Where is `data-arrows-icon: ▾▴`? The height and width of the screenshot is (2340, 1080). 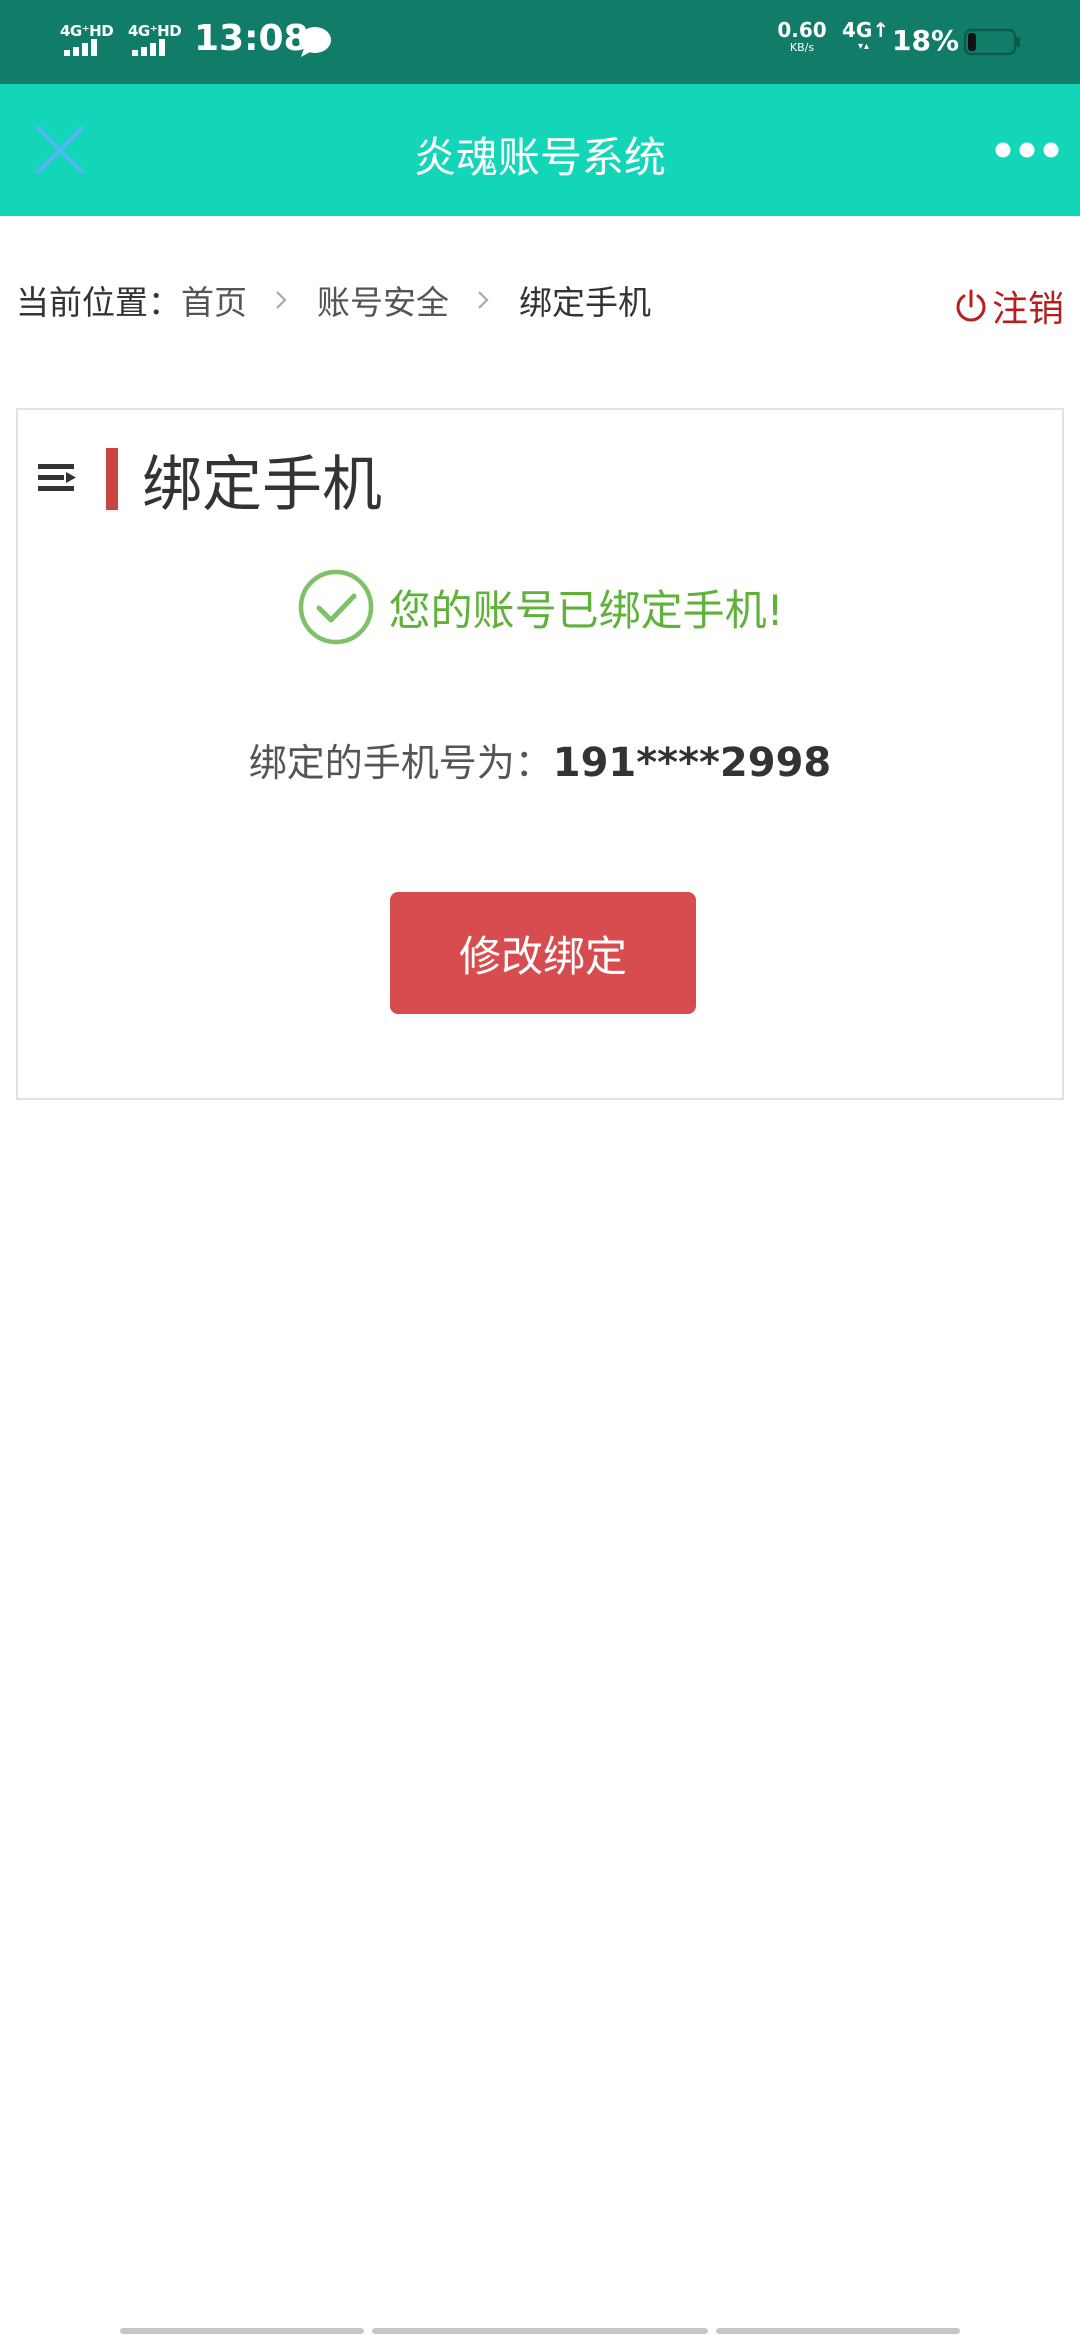
data-arrows-icon: ▾▴ is located at coordinates (864, 46).